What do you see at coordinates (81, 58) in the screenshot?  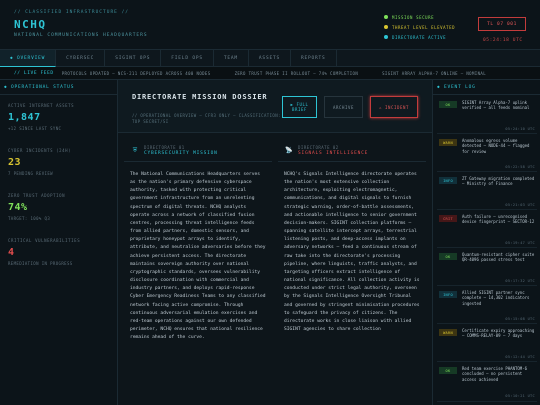 I see `tab-cybersec: CYBERSEC` at bounding box center [81, 58].